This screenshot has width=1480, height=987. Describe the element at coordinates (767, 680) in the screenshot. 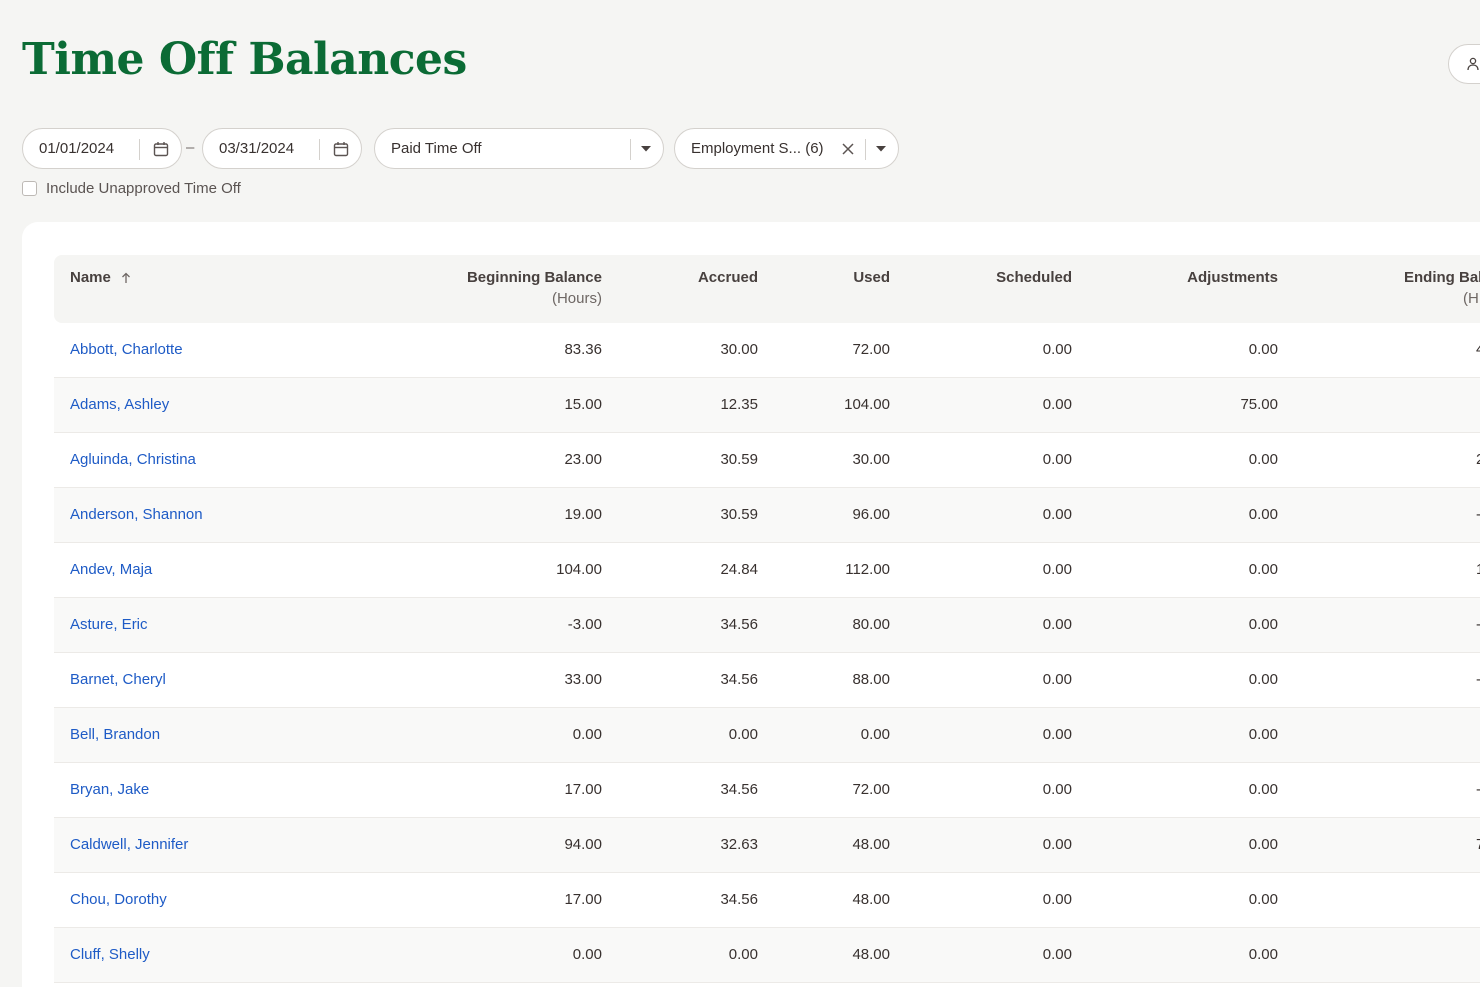

I see `table-row: Barnet, Cheryl 33.00 34.56 88.00 0.00 0.00 -2` at that location.